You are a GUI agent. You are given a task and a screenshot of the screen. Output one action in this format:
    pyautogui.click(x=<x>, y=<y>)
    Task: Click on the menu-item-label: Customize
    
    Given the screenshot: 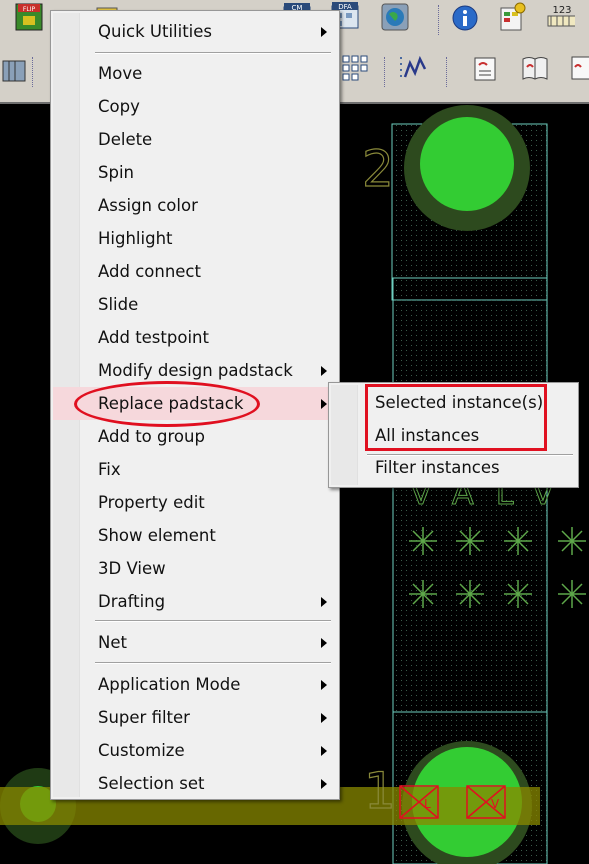 What is the action you would take?
    pyautogui.click(x=141, y=750)
    